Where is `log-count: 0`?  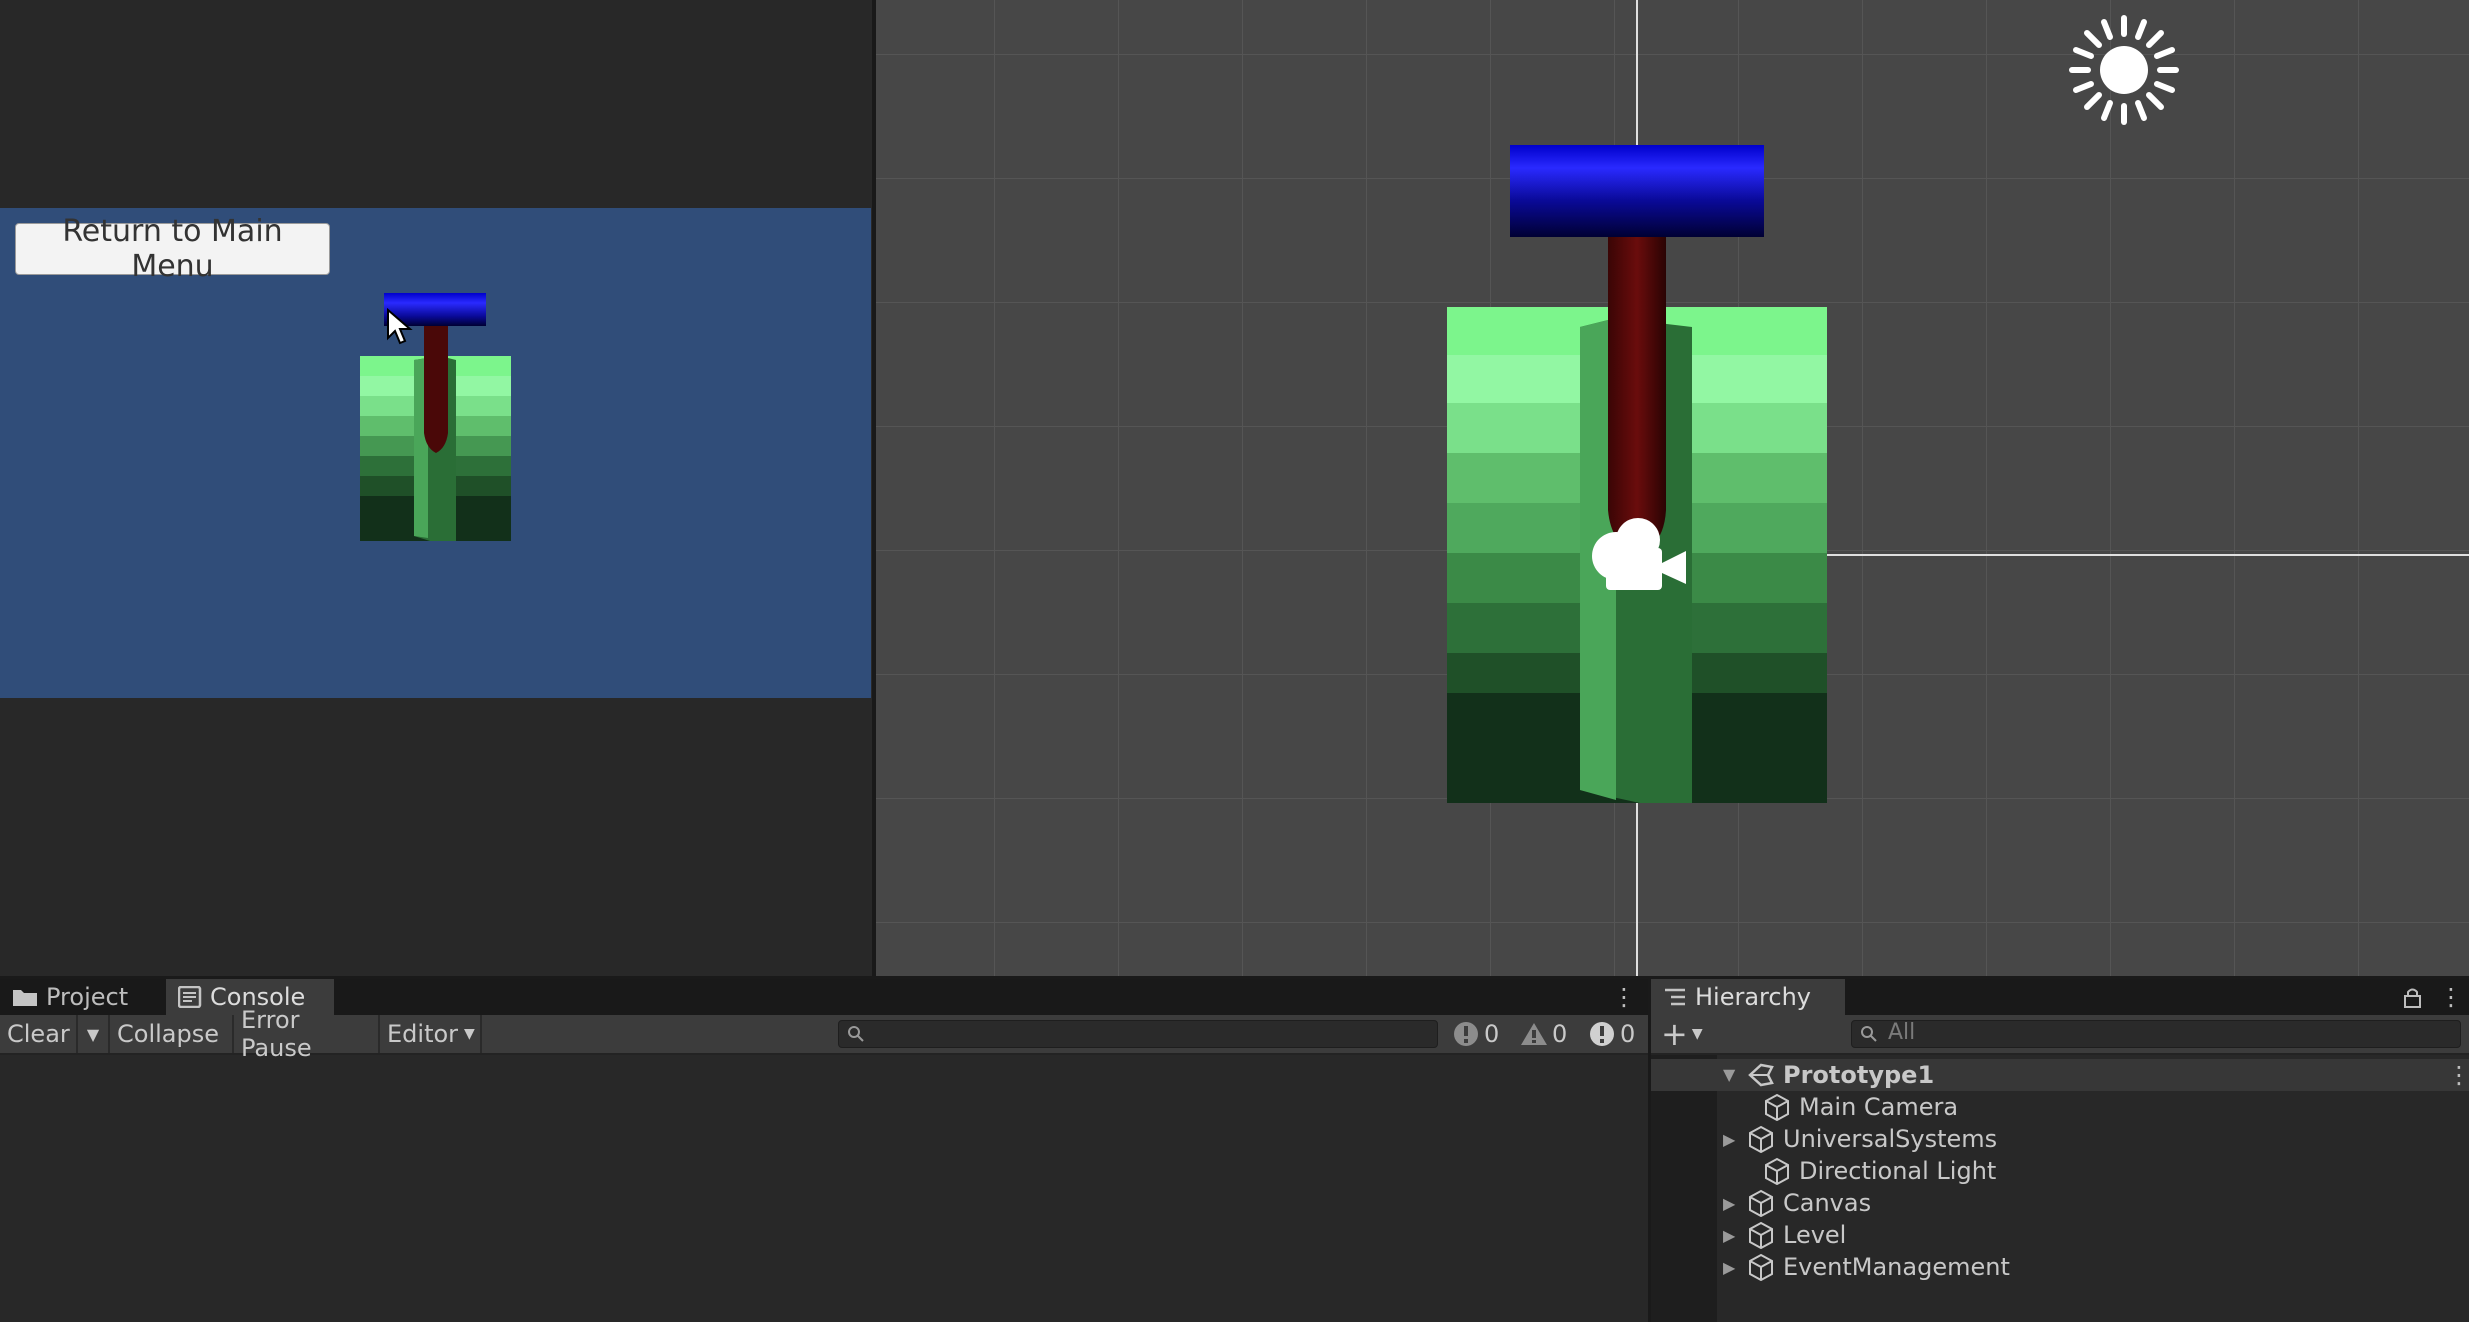
log-count: 0 is located at coordinates (1492, 1034).